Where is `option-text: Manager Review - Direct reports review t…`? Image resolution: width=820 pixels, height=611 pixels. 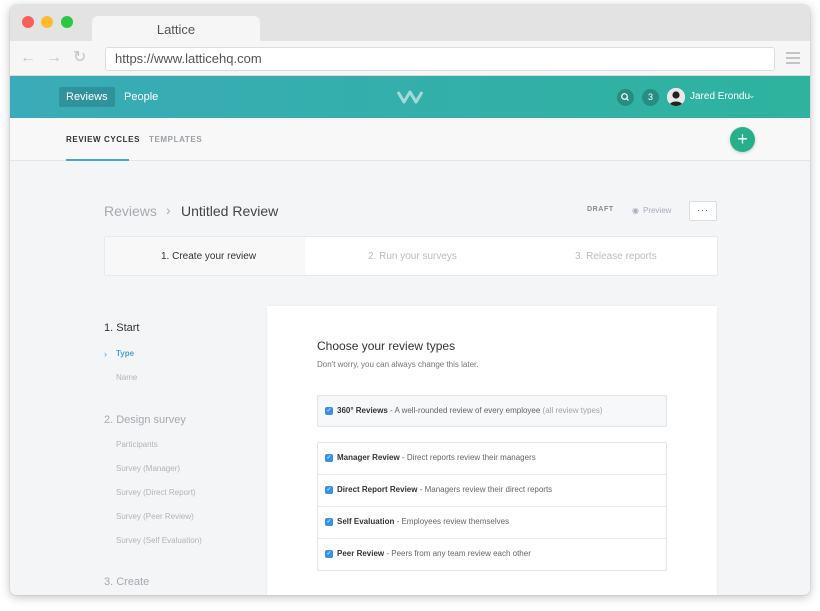
option-text: Manager Review - Direct reports review t… is located at coordinates (436, 457).